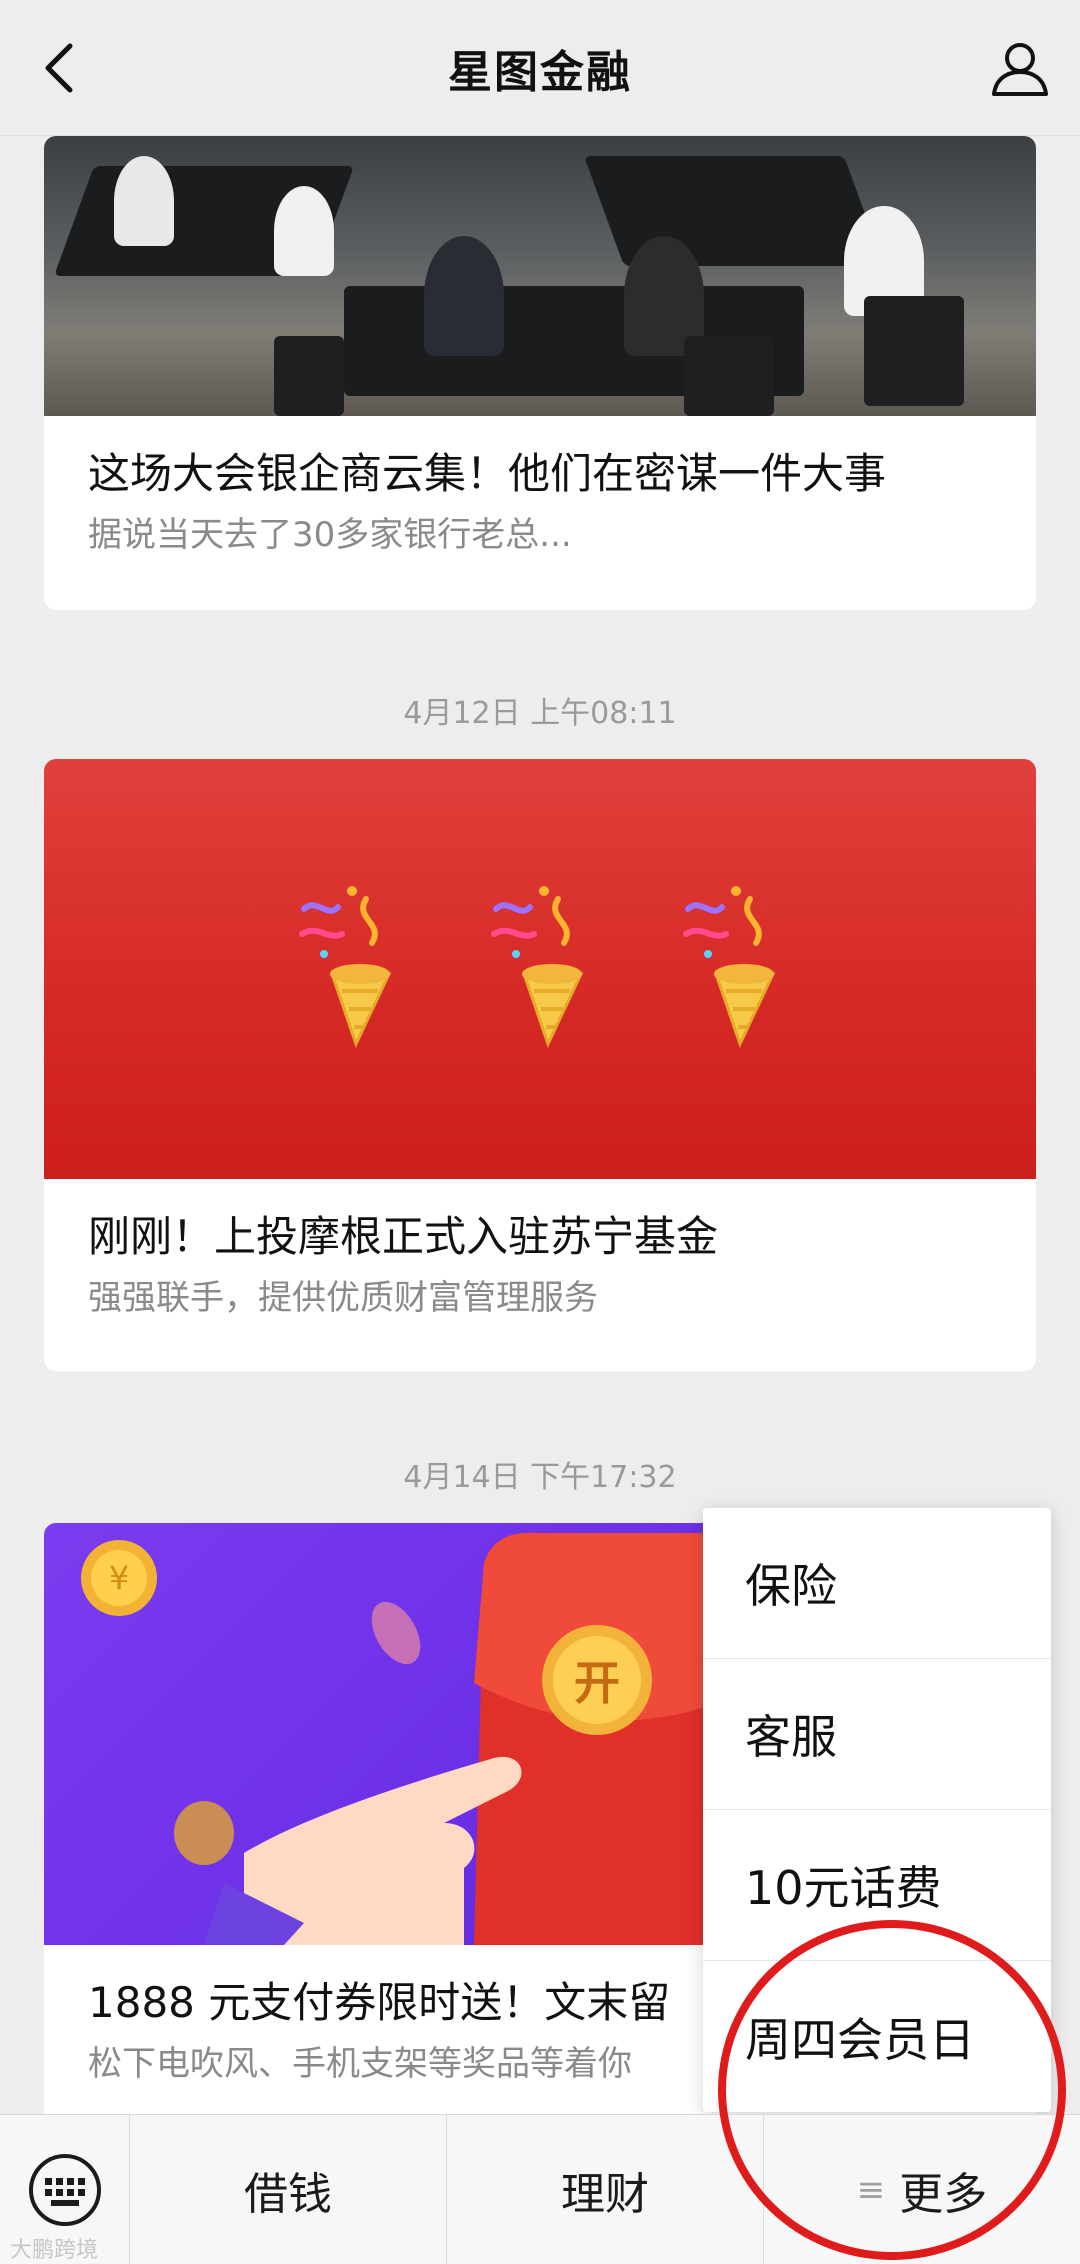 This screenshot has width=1080, height=2264. Describe the element at coordinates (877, 1583) in the screenshot. I see `menu-item-insurance: 保险` at that location.